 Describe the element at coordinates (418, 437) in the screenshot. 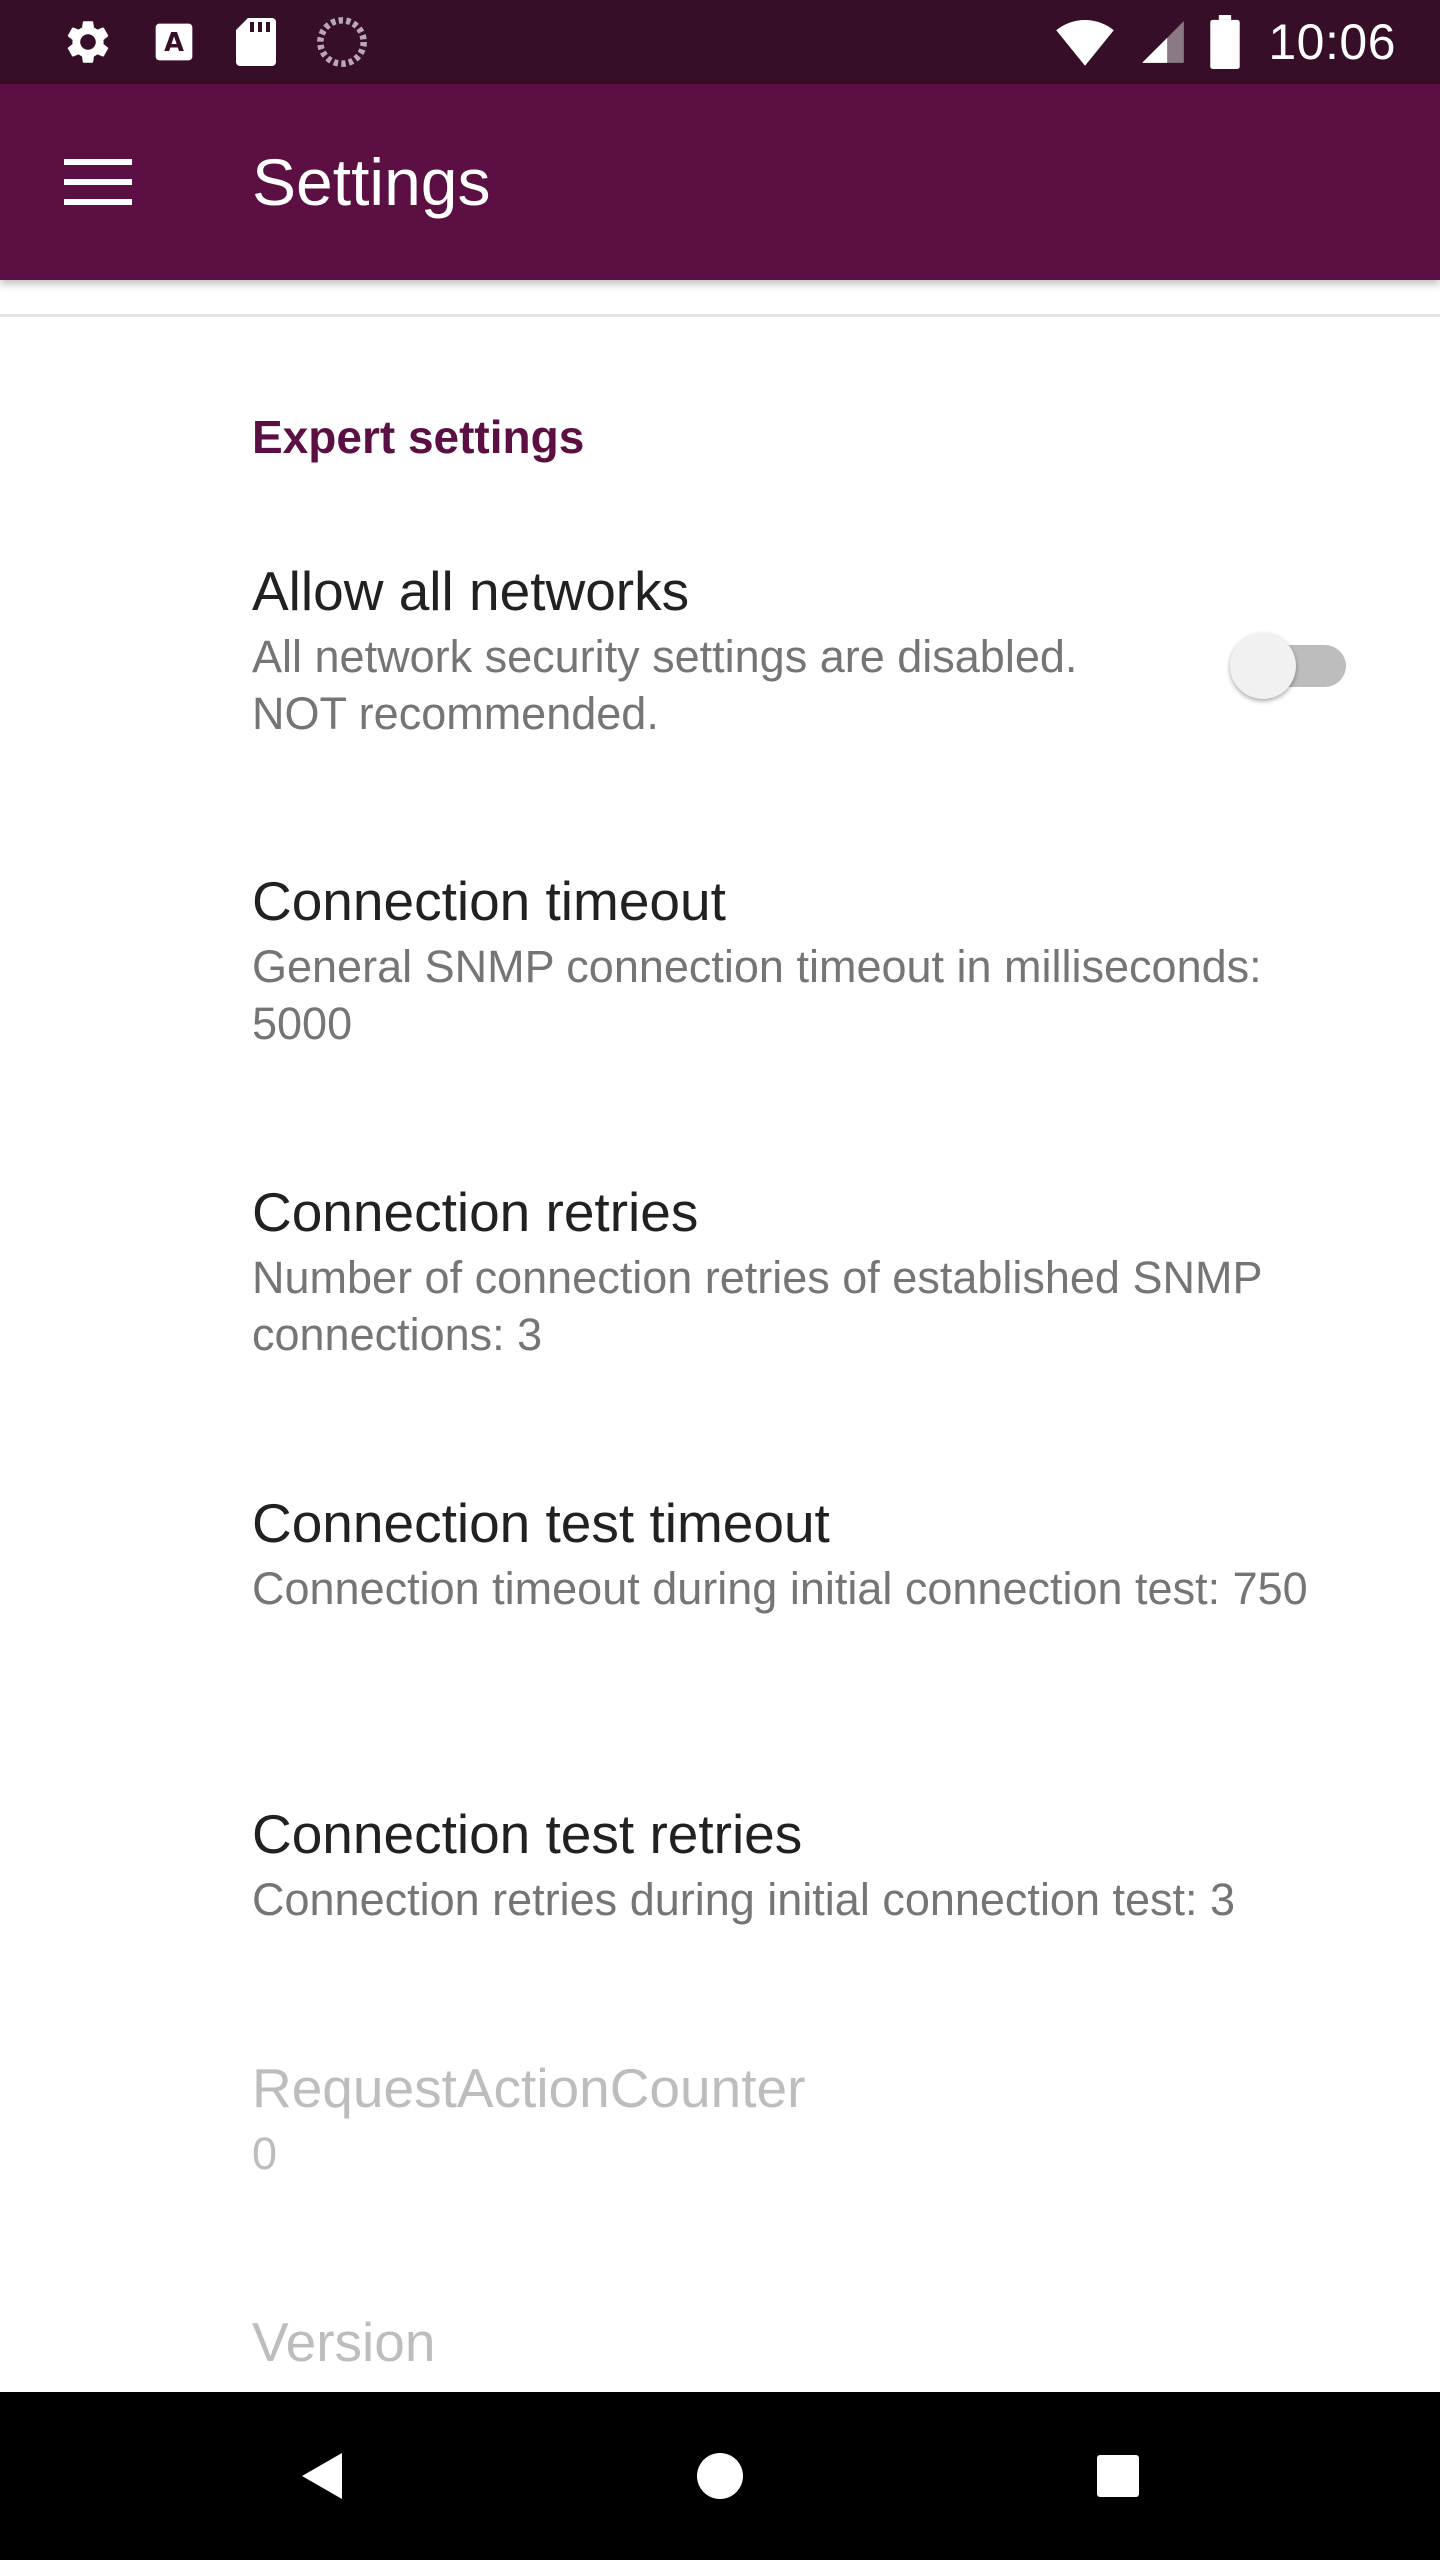

I see `section-header-expert-settings: Expert settings` at that location.